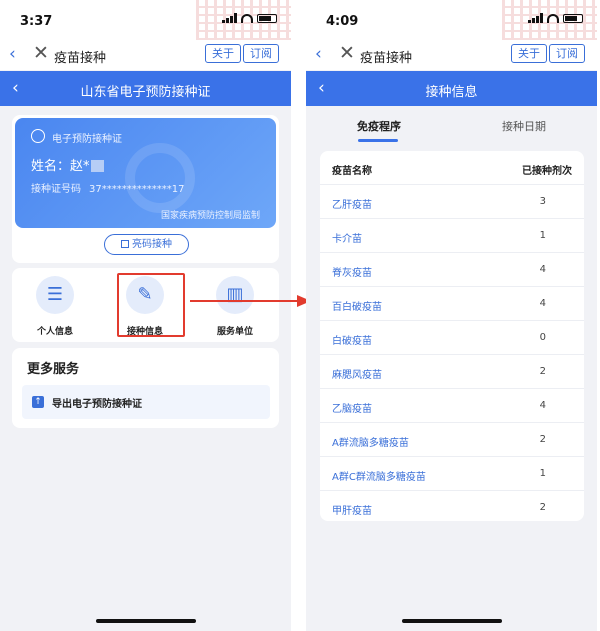  What do you see at coordinates (56, 189) in the screenshot?
I see `certificate-id-label: 接种证号码` at bounding box center [56, 189].